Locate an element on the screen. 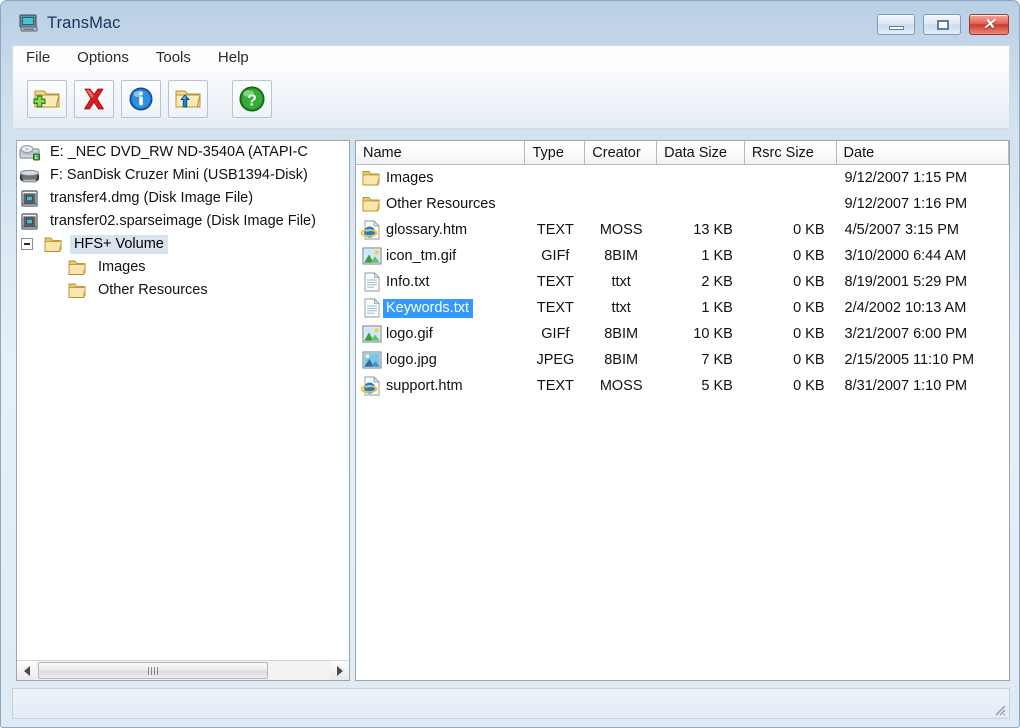 This screenshot has width=1020, height=728. title-bar: TransMac ✕ is located at coordinates (511, 24).